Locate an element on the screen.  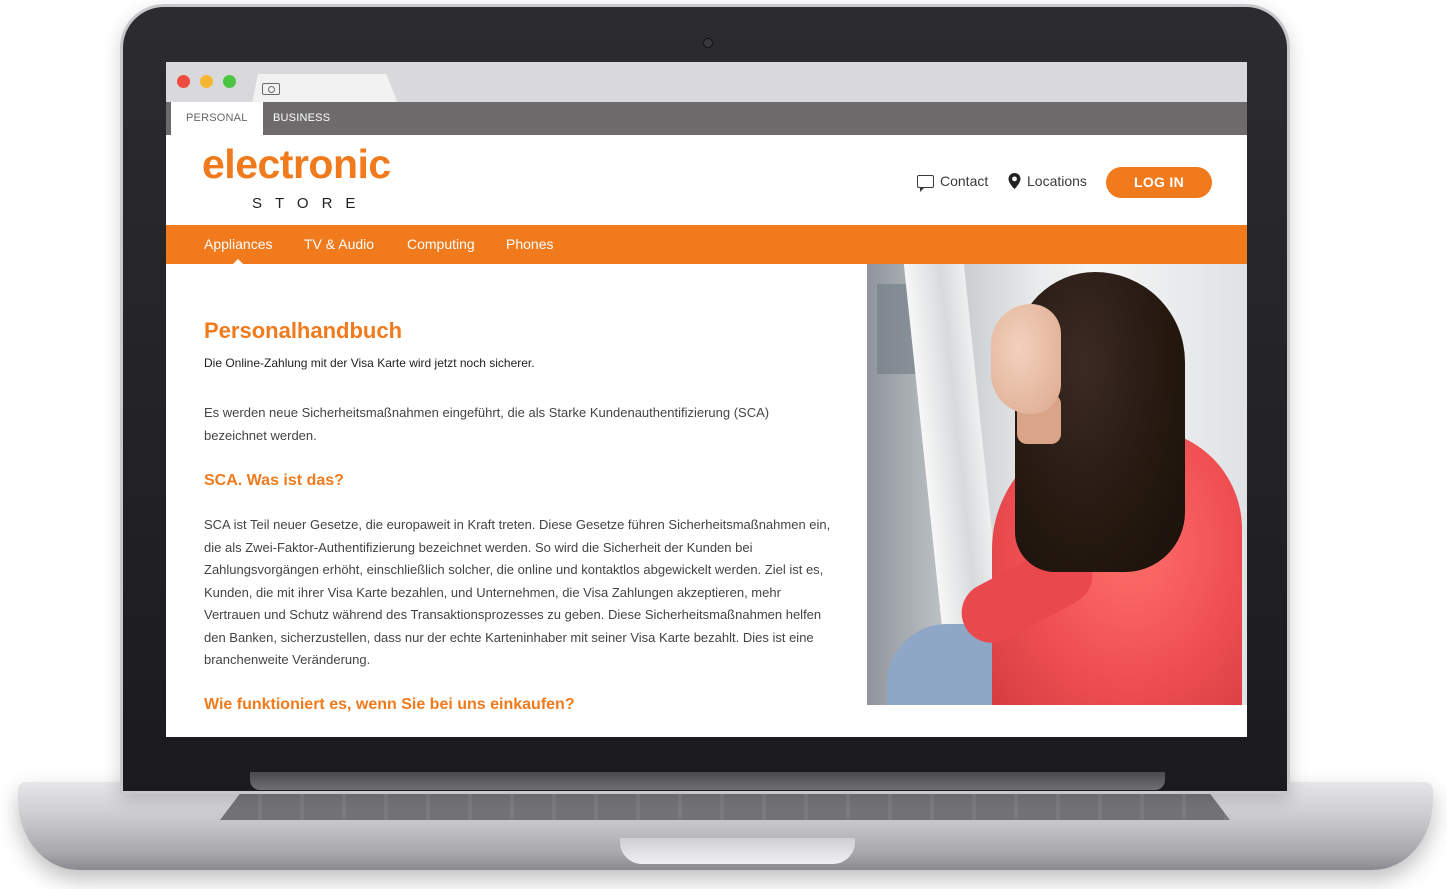
close-window-icon is located at coordinates (183, 81).